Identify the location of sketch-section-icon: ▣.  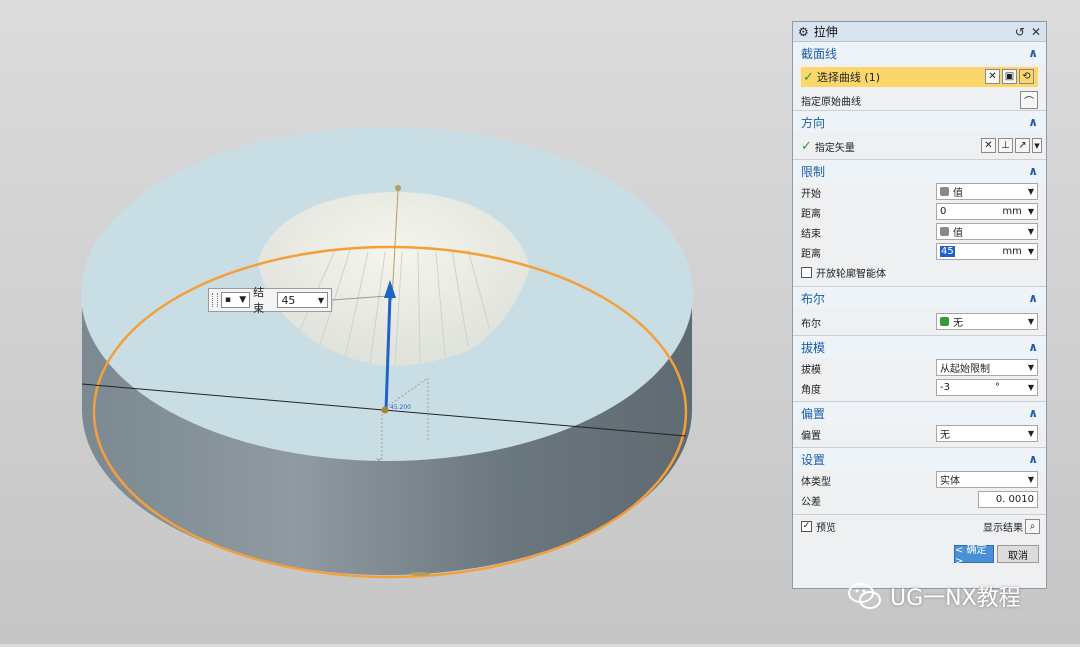
(1009, 76).